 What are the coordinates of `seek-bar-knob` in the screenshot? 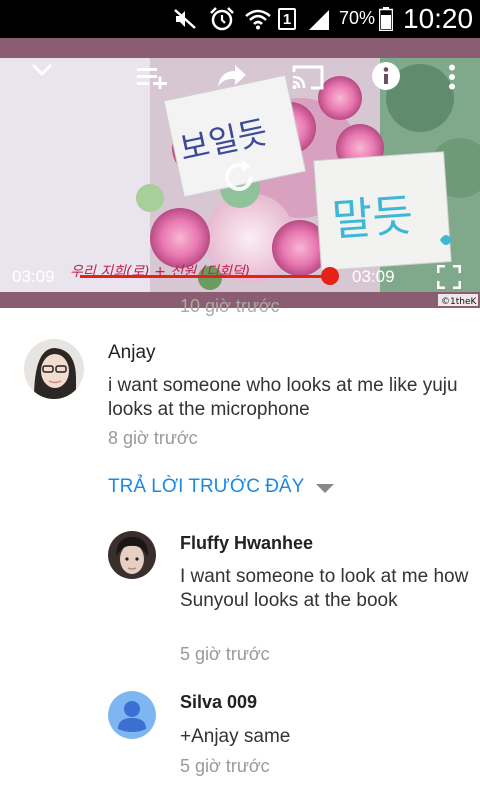 It's located at (330, 276).